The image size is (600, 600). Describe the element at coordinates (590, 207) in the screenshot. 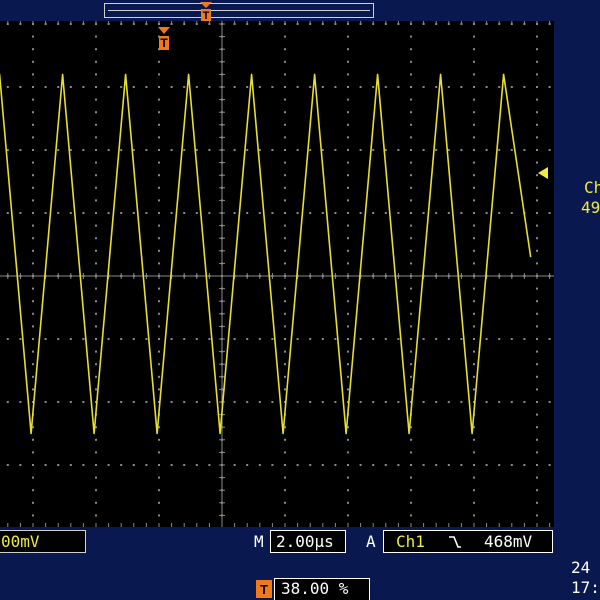

I see `side-readout-line2: 49` at that location.